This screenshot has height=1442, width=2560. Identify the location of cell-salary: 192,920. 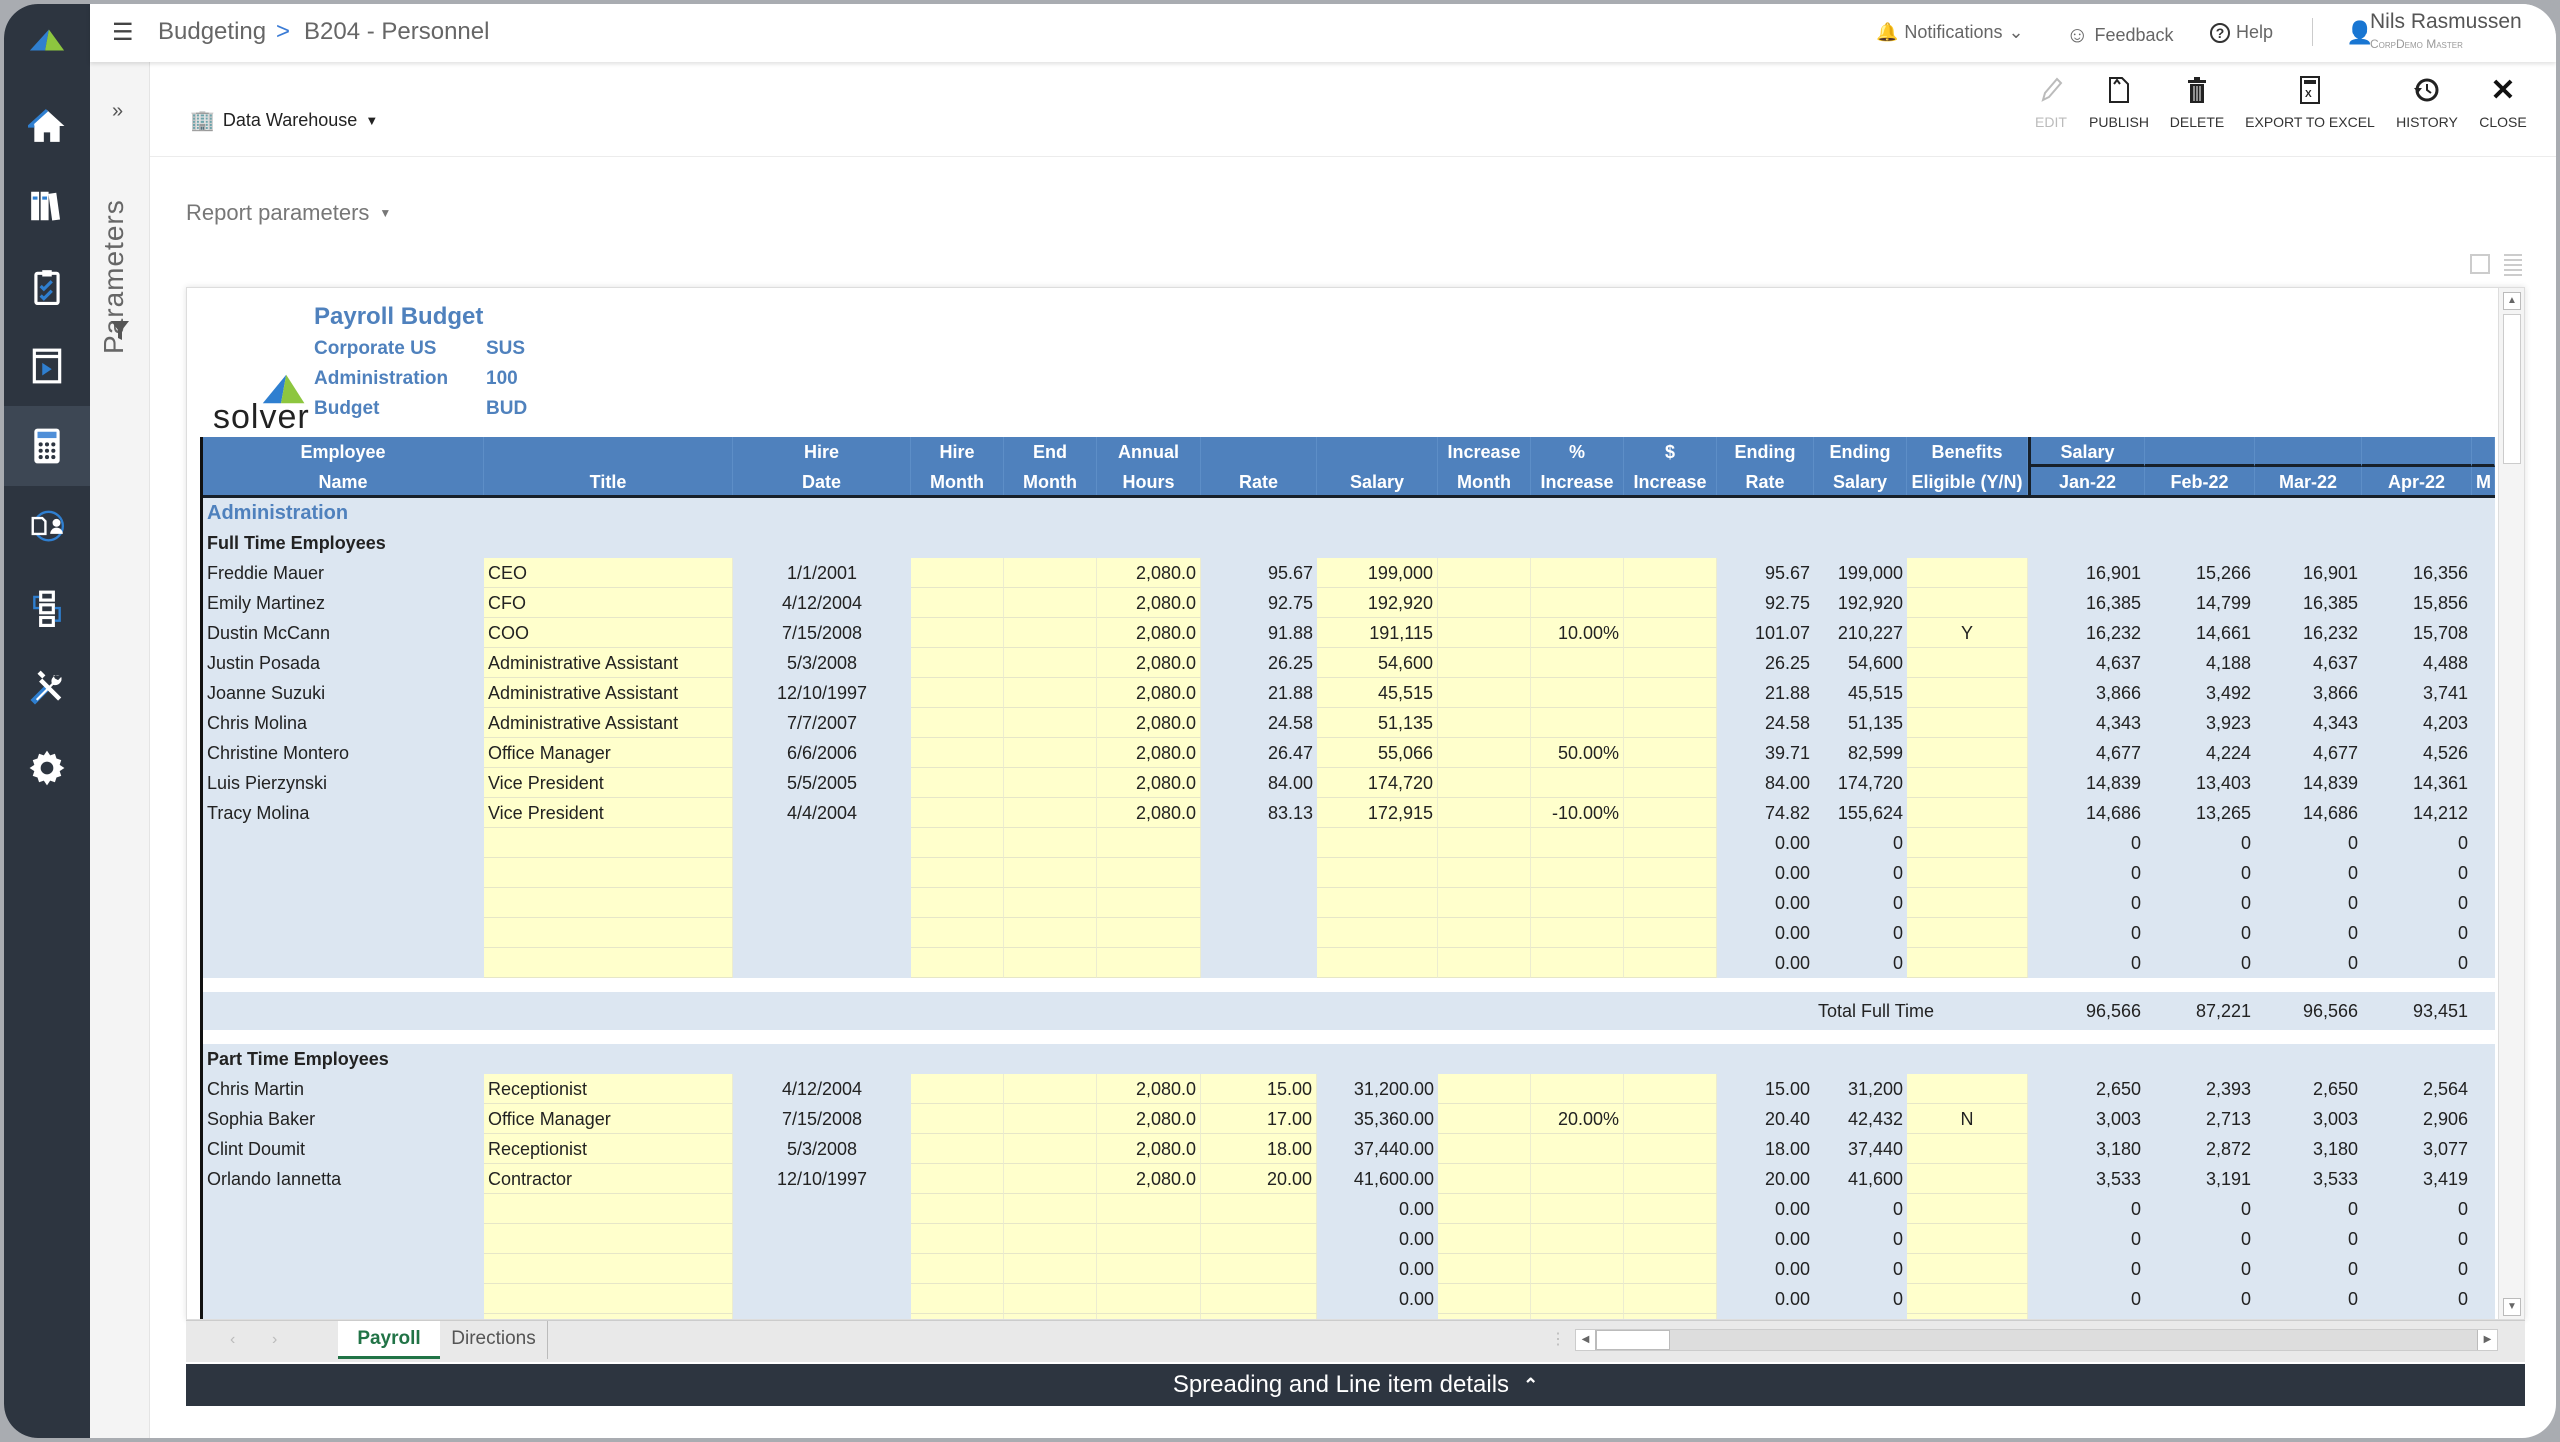
(1377, 603).